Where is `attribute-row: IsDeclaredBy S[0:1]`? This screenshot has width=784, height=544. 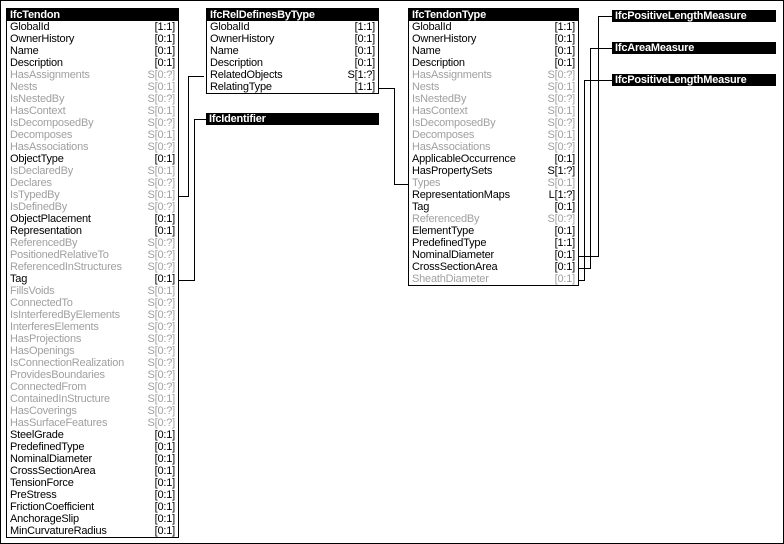 attribute-row: IsDeclaredBy S[0:1] is located at coordinates (92, 171).